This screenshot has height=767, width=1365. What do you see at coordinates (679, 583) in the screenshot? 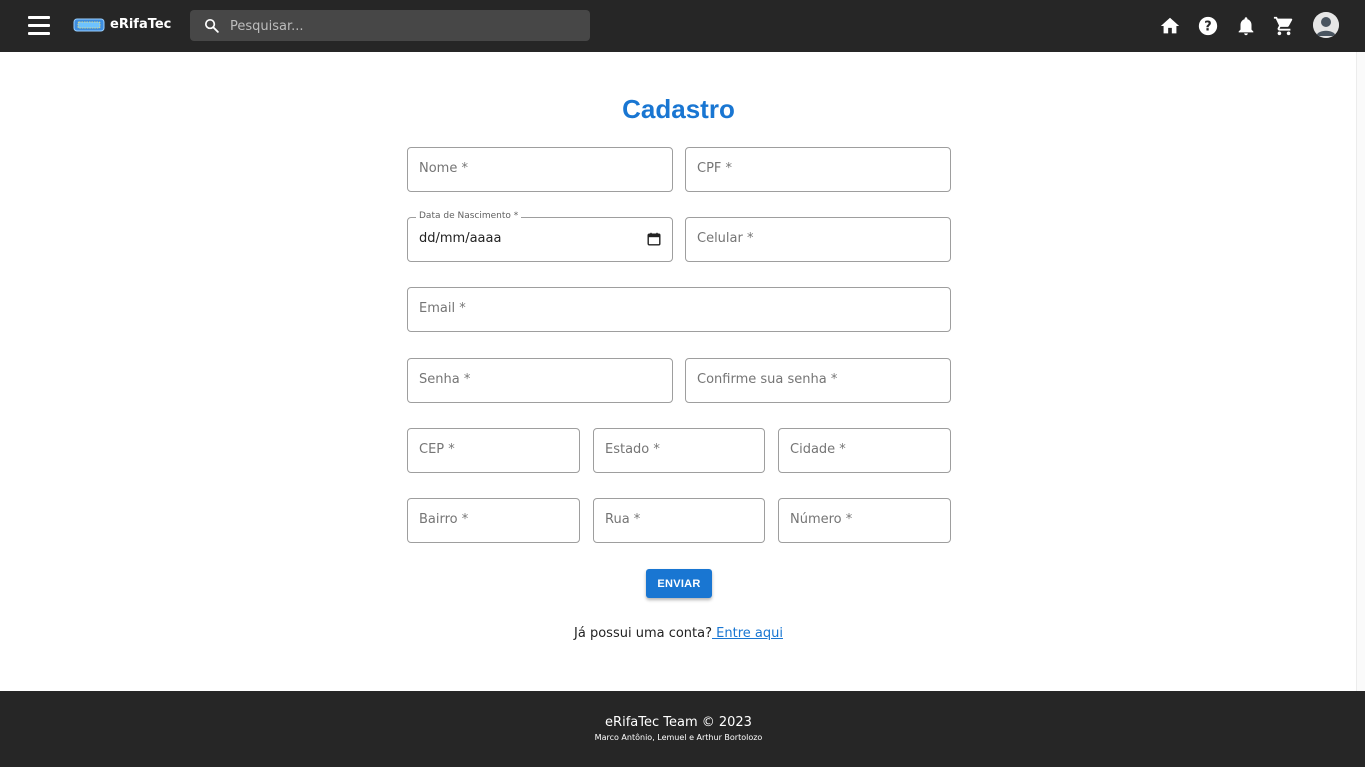
I see `submit-button: ENVIAR` at bounding box center [679, 583].